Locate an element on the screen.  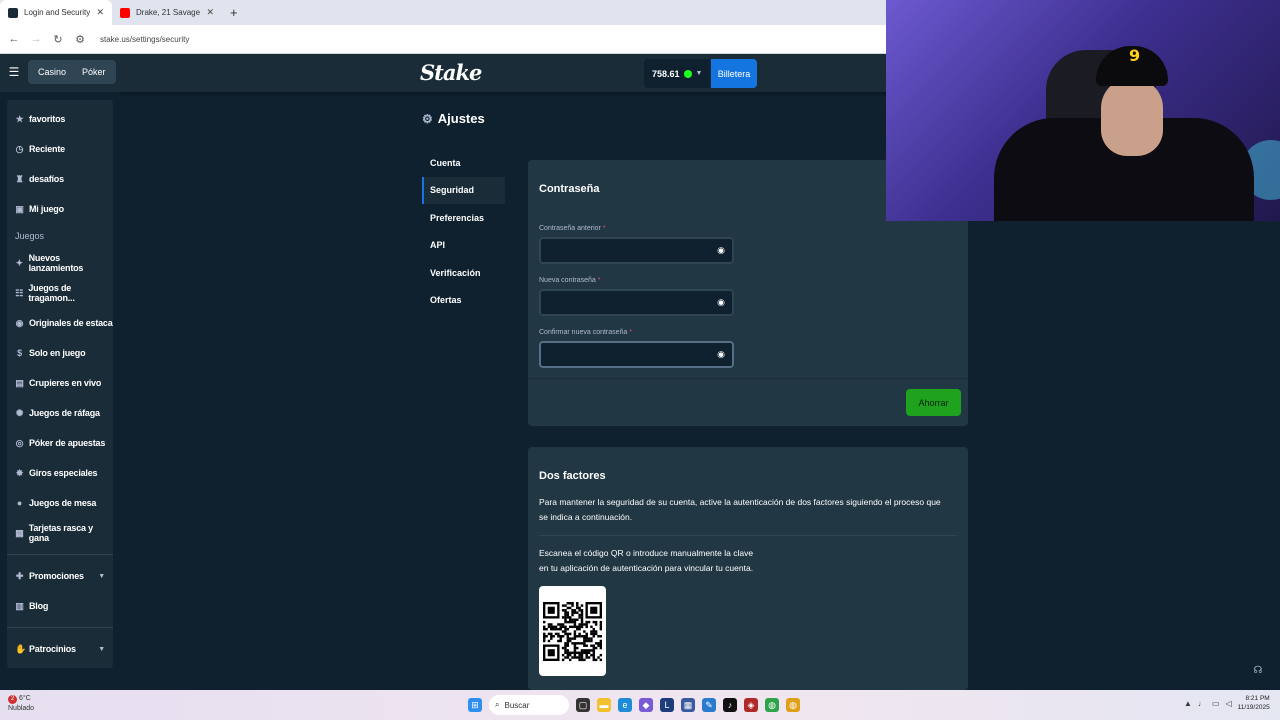
sidebar-item-label: Giros especiales is located at coordinates (63, 473).